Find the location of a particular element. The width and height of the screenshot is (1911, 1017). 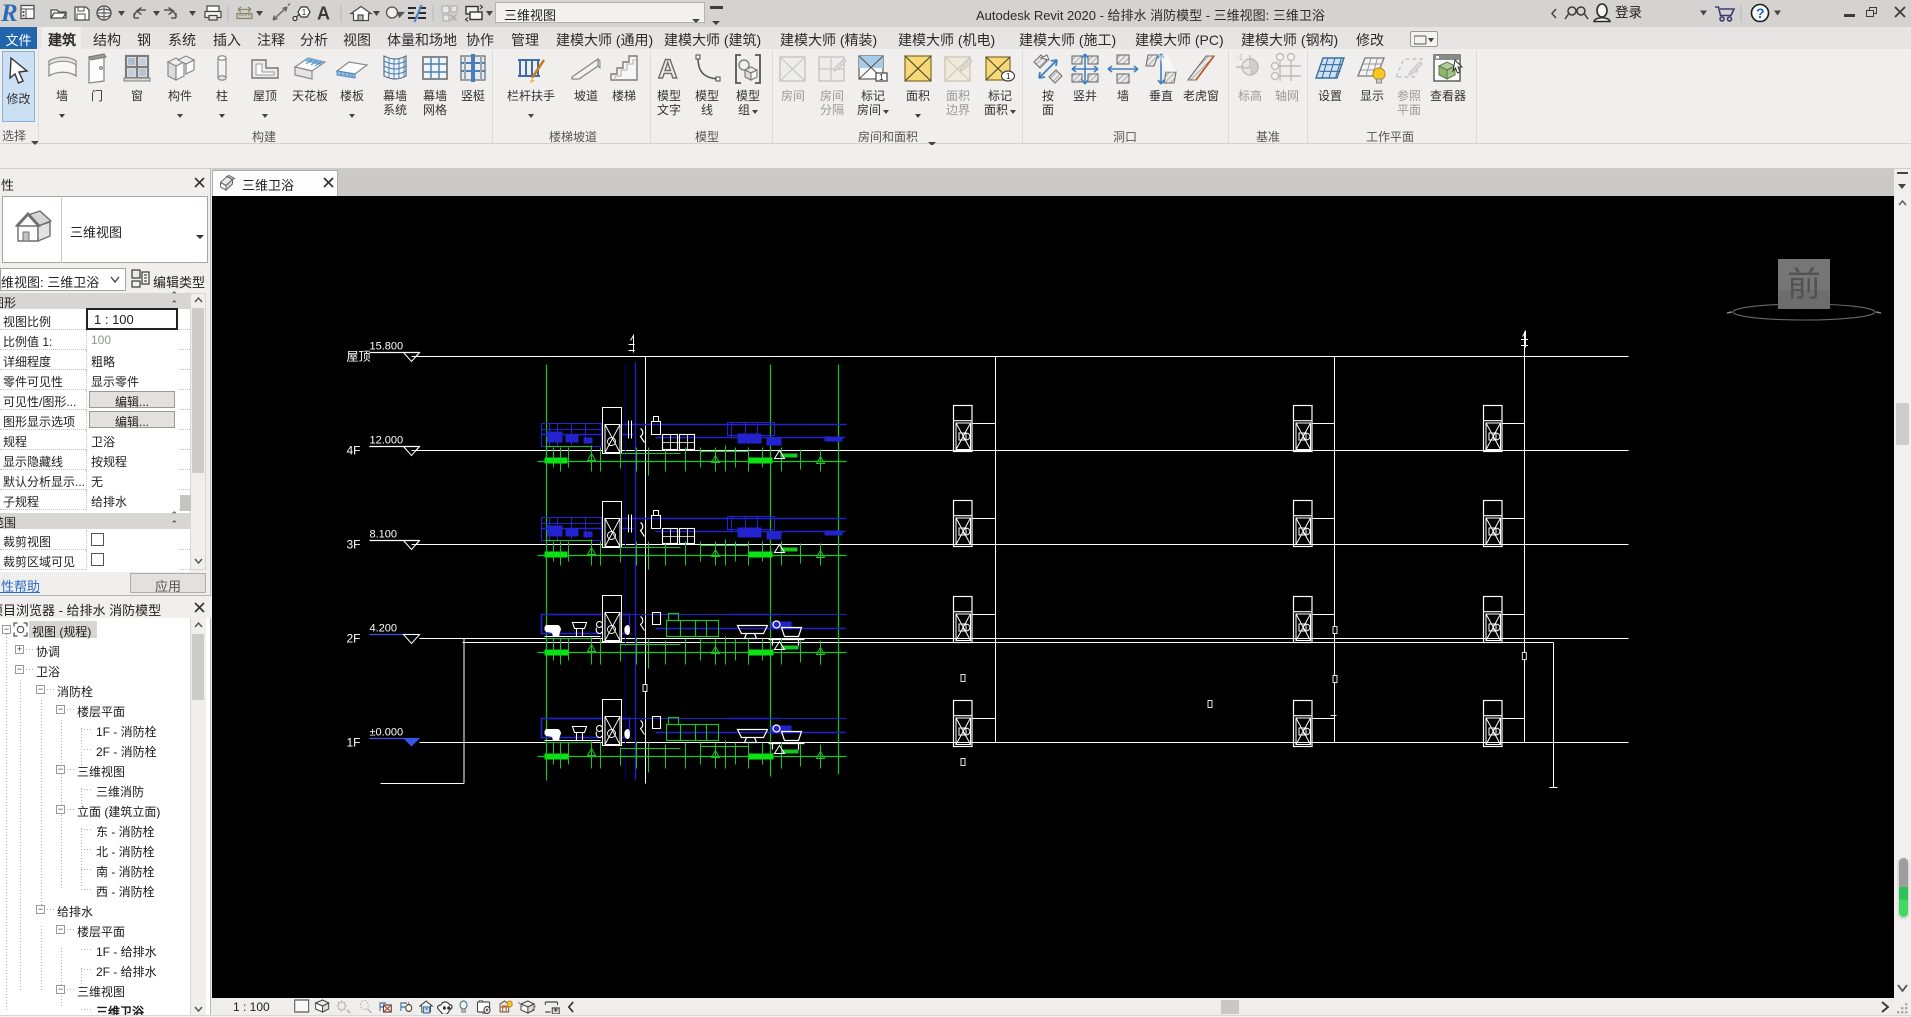

svg-text: 8.100 is located at coordinates (384, 535).